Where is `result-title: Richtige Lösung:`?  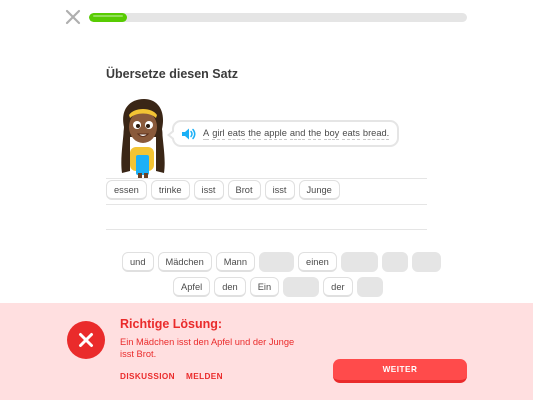
result-title: Richtige Lösung: is located at coordinates (171, 324).